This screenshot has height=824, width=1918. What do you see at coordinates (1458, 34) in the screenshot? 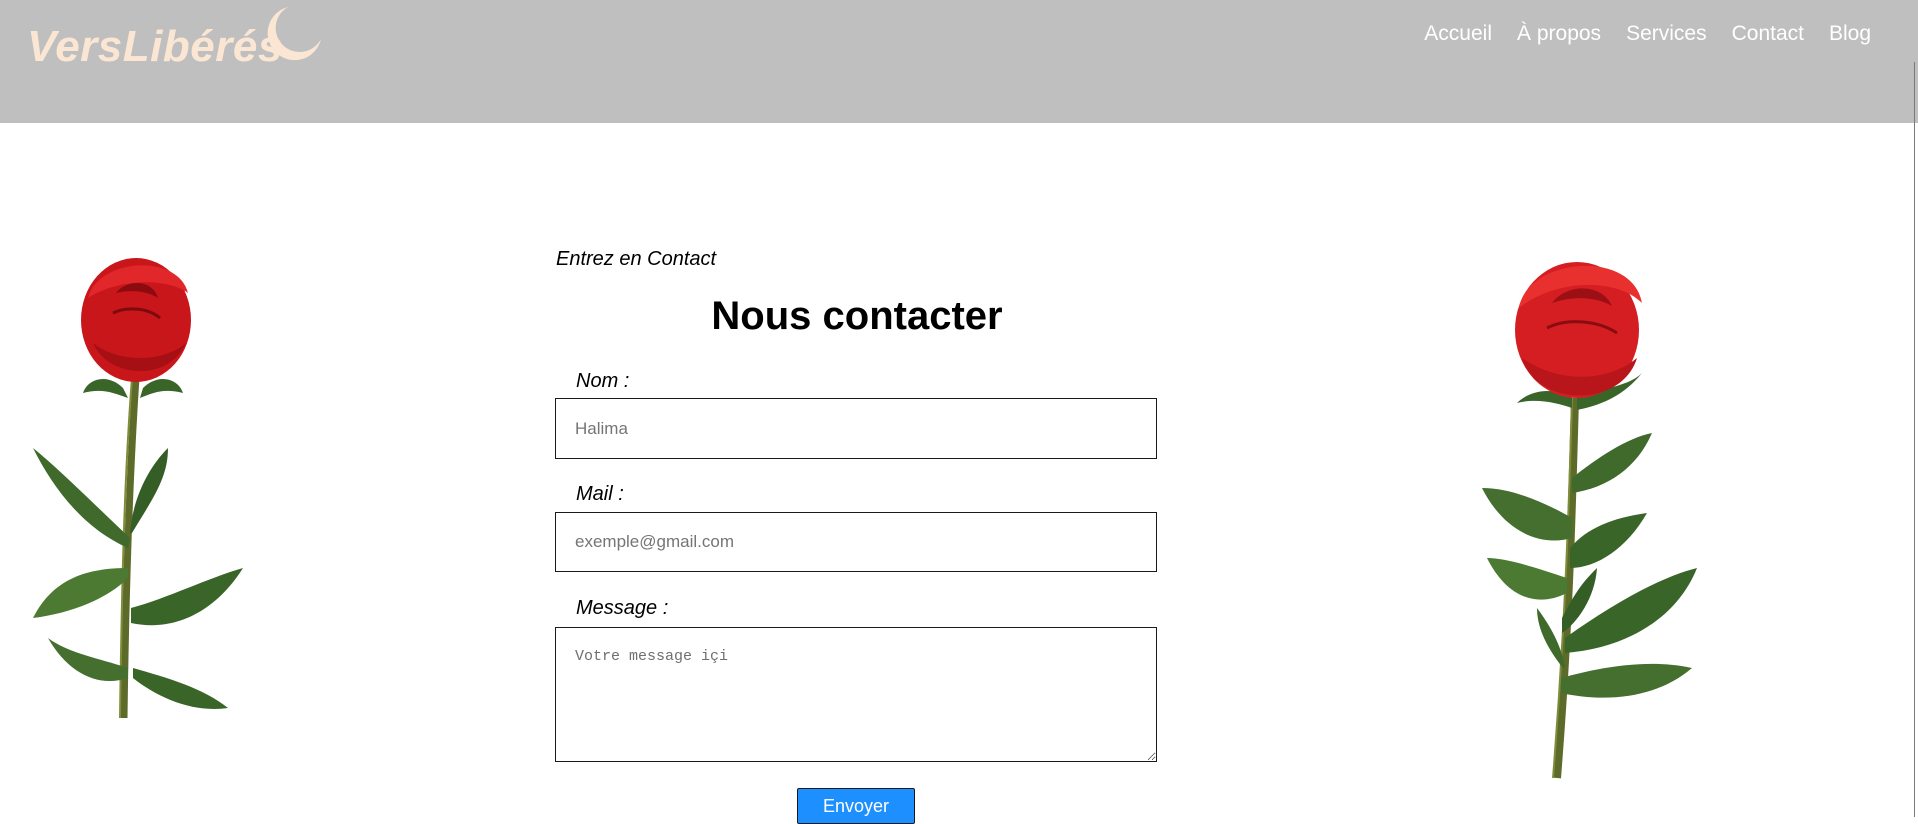
I see `nav-accueil: Accueil` at bounding box center [1458, 34].